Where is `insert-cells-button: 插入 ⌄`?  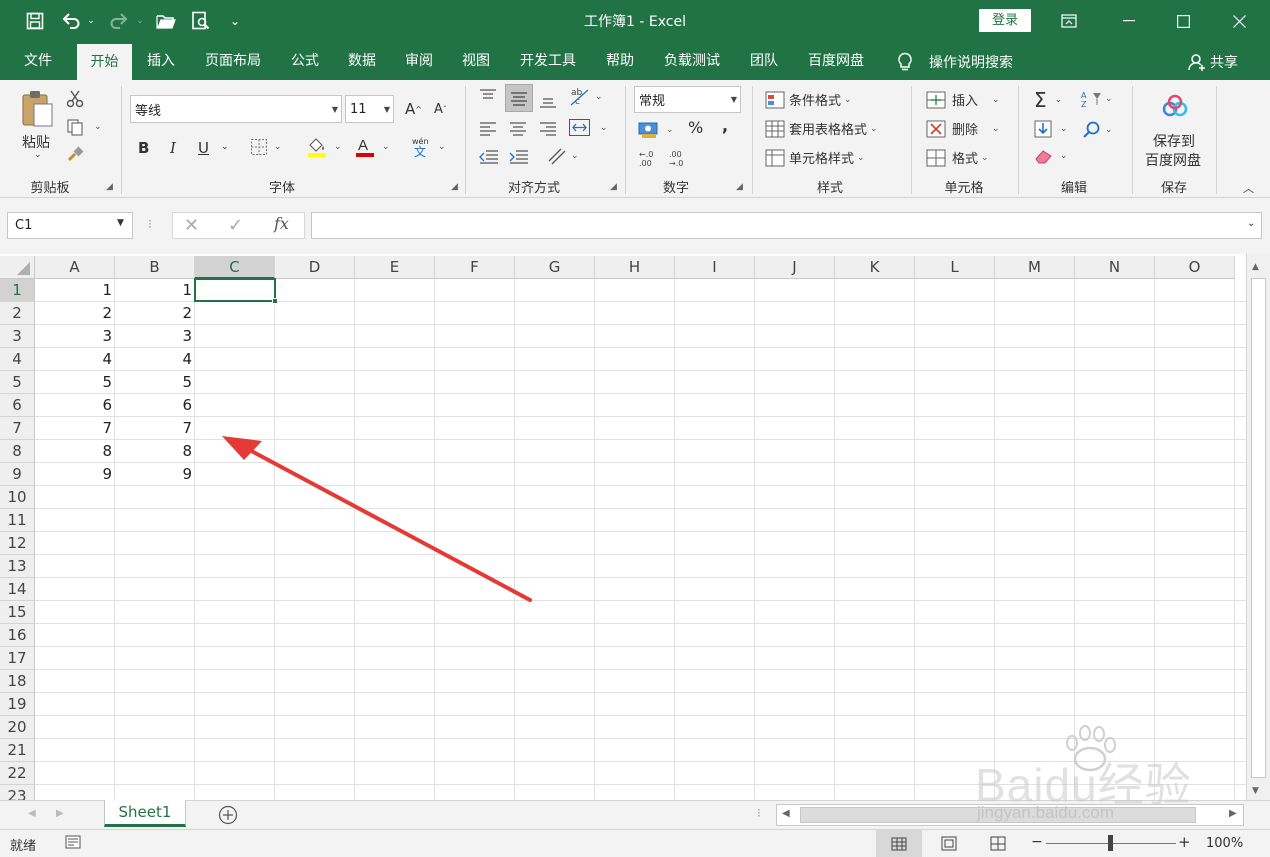
insert-cells-button: 插入 ⌄ is located at coordinates (963, 99).